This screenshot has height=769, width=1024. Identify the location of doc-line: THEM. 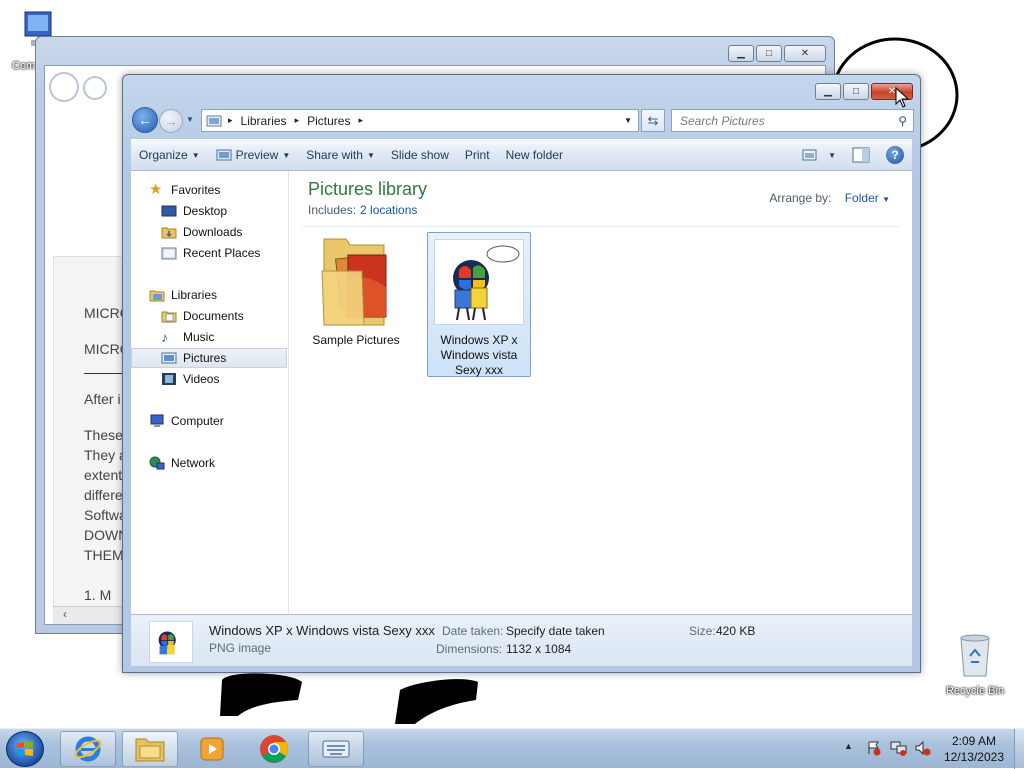
(104, 555).